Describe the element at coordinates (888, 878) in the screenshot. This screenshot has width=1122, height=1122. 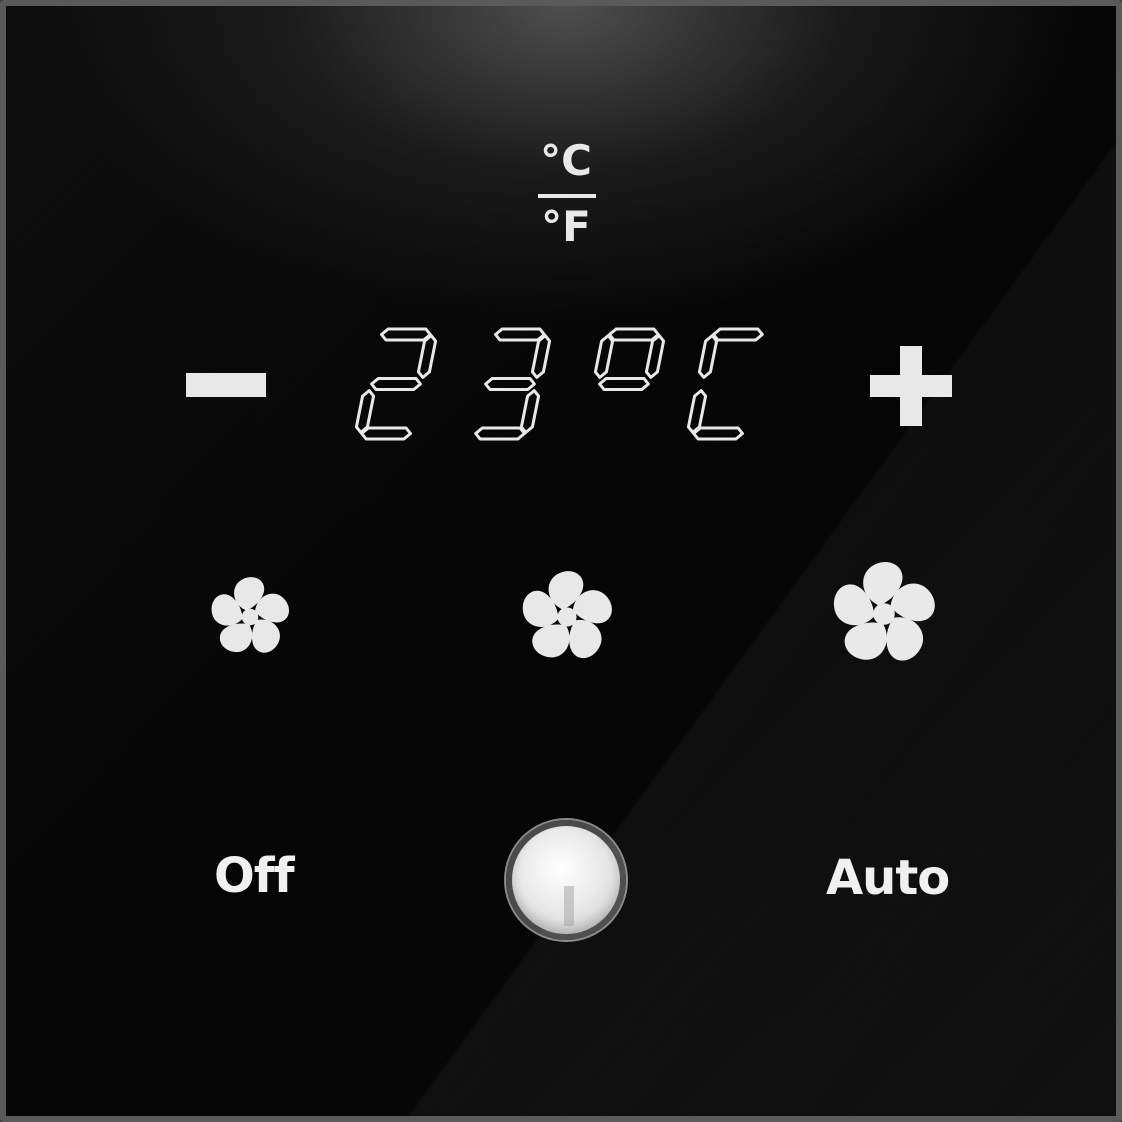
I see `auto-button: Auto` at that location.